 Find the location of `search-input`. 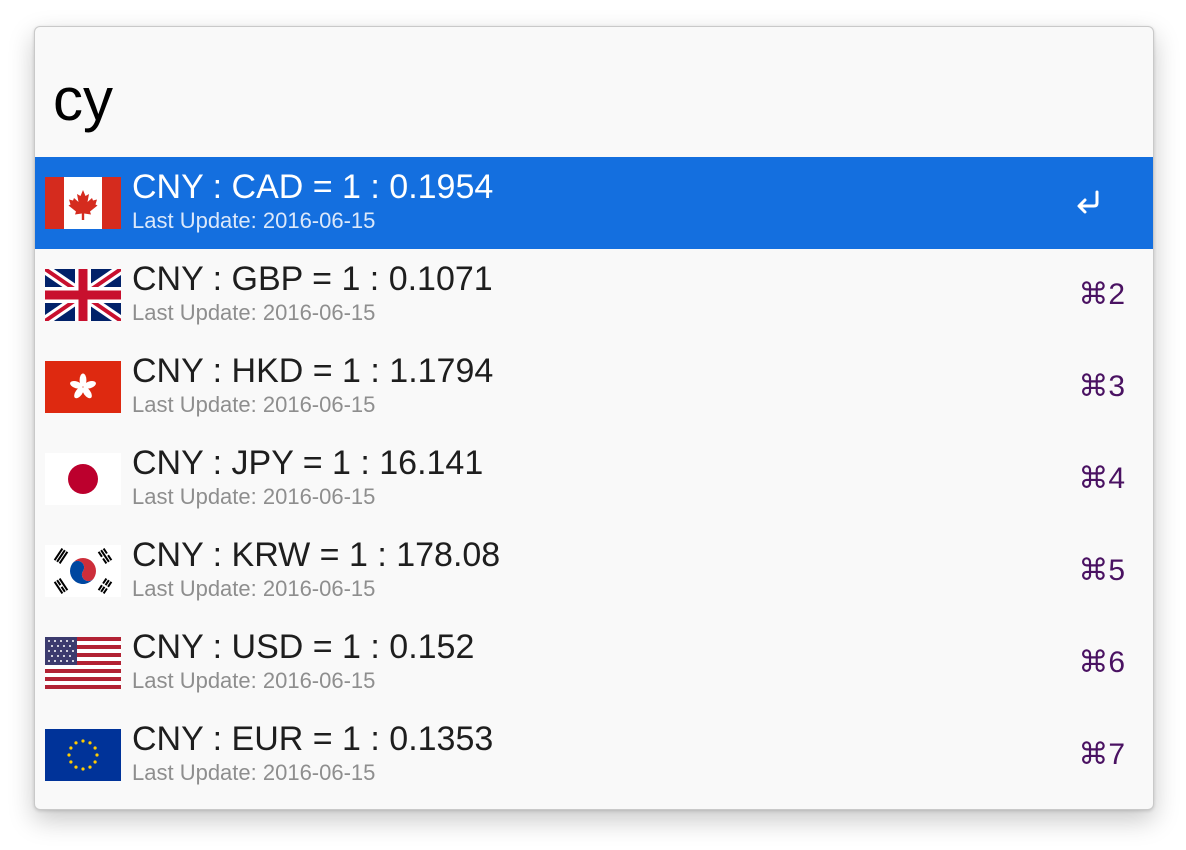

search-input is located at coordinates (593, 99).